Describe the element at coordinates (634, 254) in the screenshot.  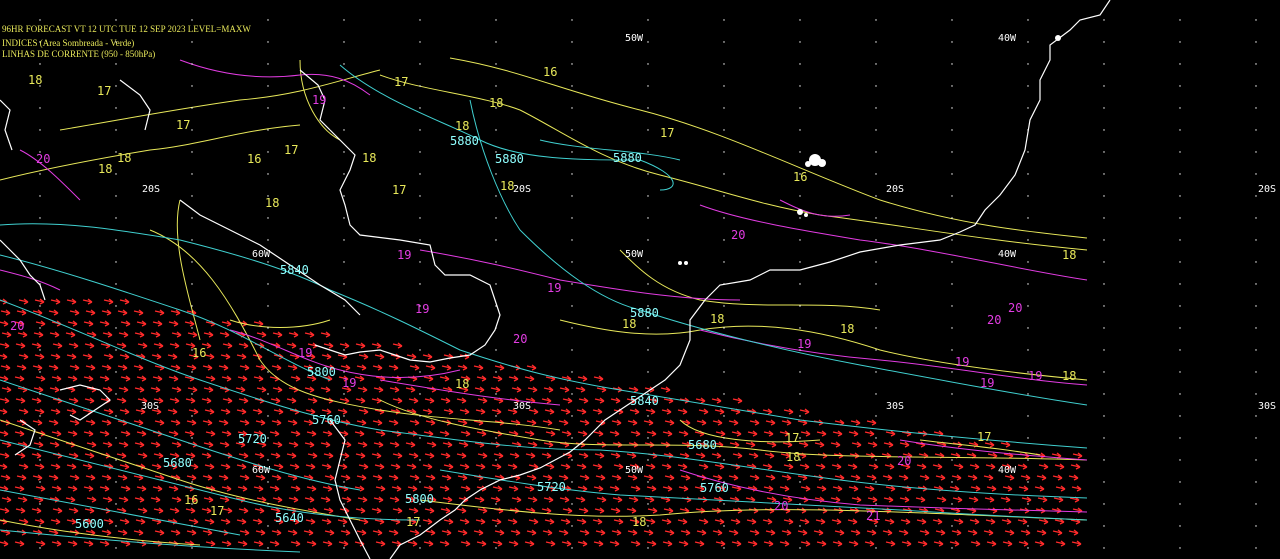
I see `lon-label: 50W` at that location.